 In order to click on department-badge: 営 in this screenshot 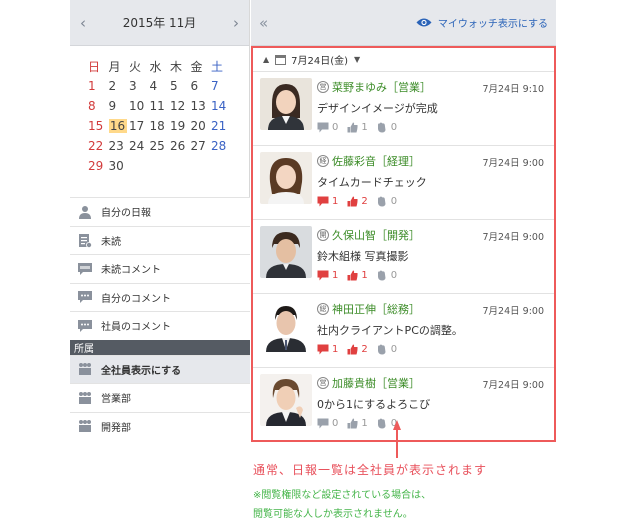, I will do `click(323, 87)`.